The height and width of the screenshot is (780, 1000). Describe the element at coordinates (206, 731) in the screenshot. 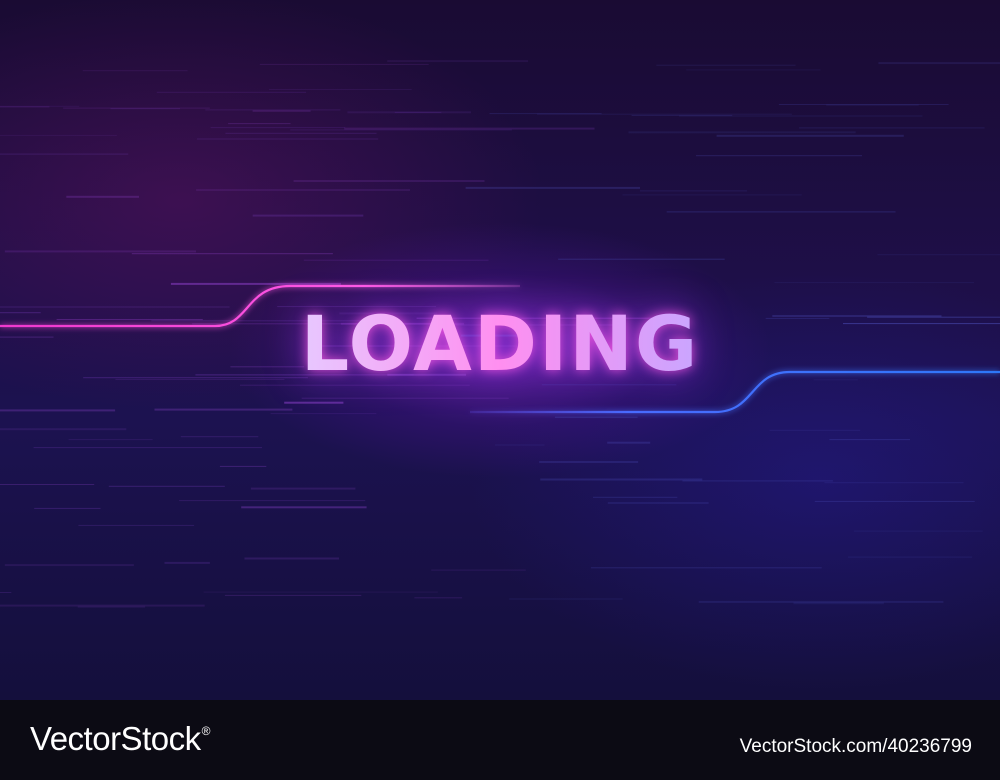

I see `registered-mark: ®` at that location.